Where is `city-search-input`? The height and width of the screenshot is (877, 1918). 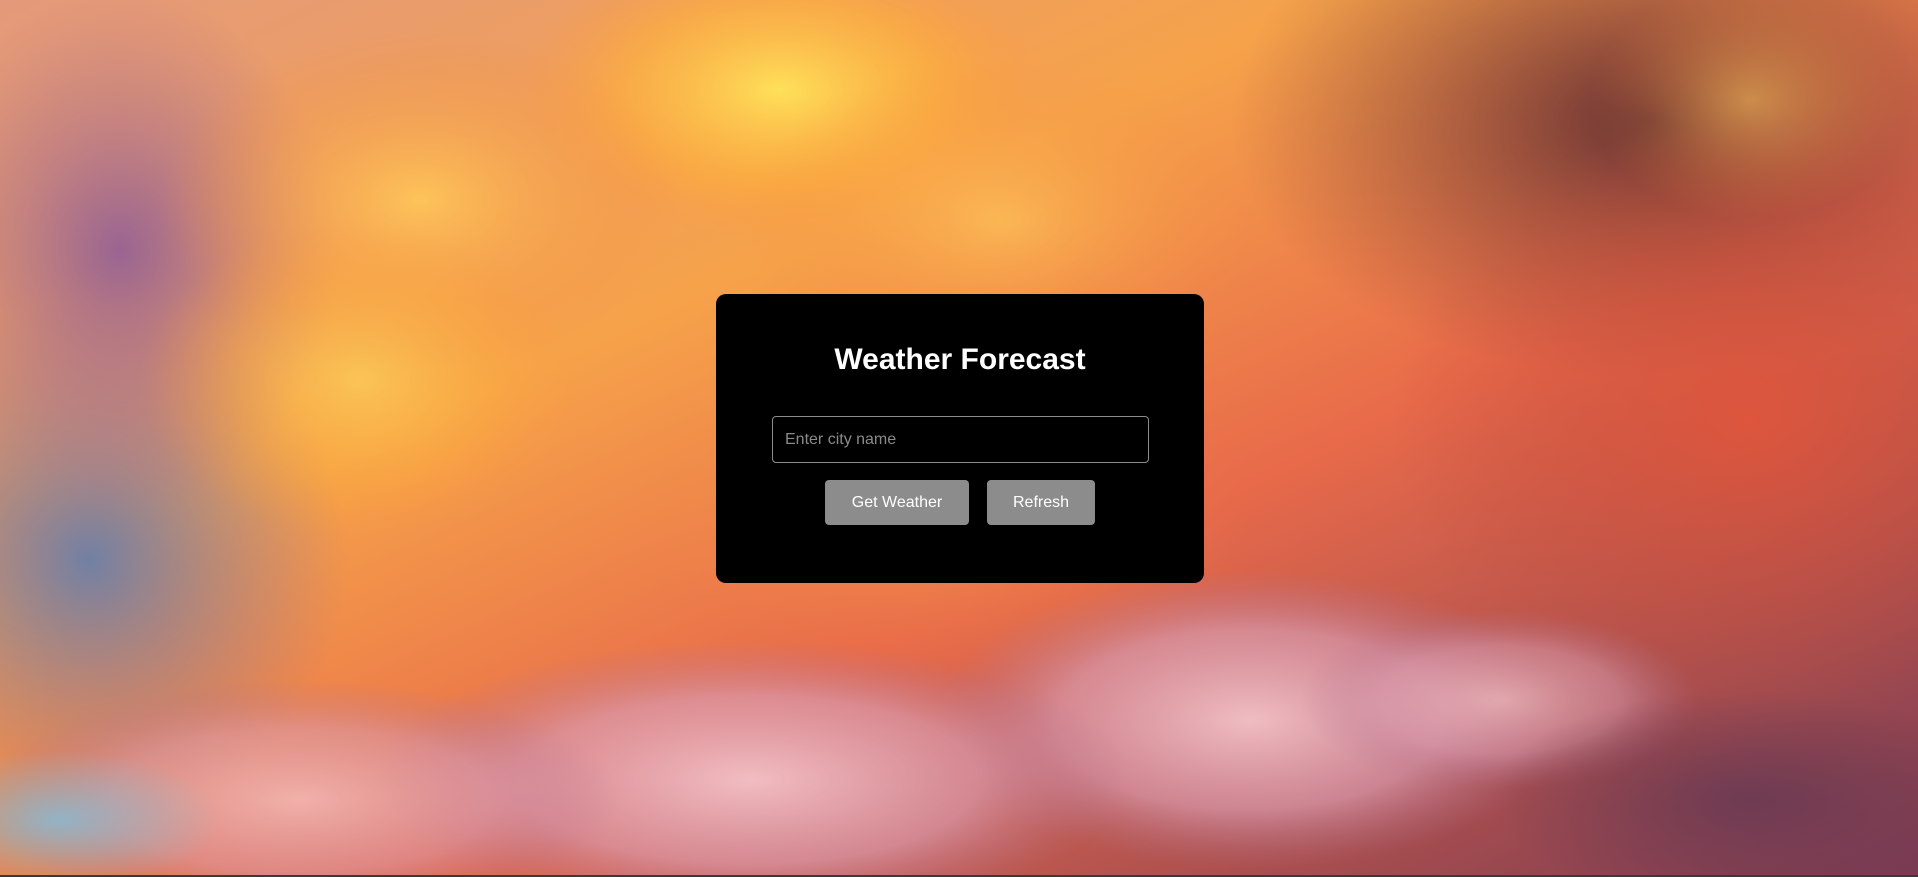 city-search-input is located at coordinates (960, 439).